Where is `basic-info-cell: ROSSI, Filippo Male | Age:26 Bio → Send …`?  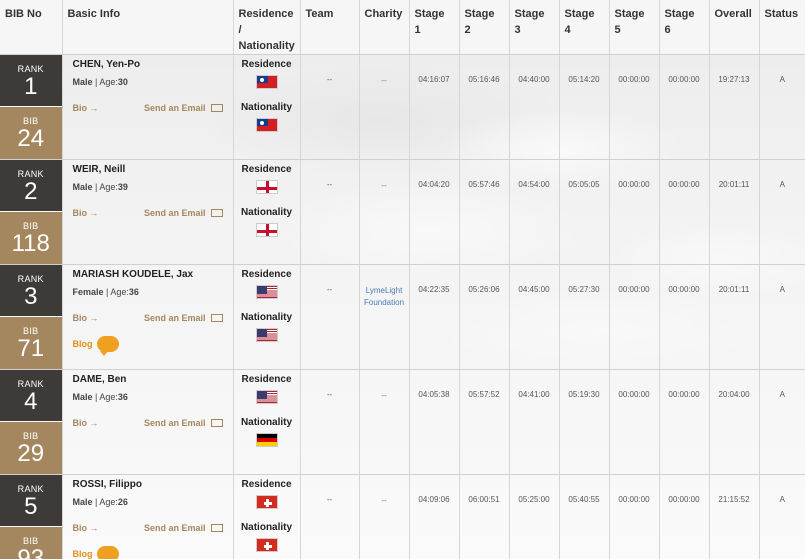
basic-info-cell: ROSSI, Filippo Male | Age:26 Bio → Send … is located at coordinates (148, 516).